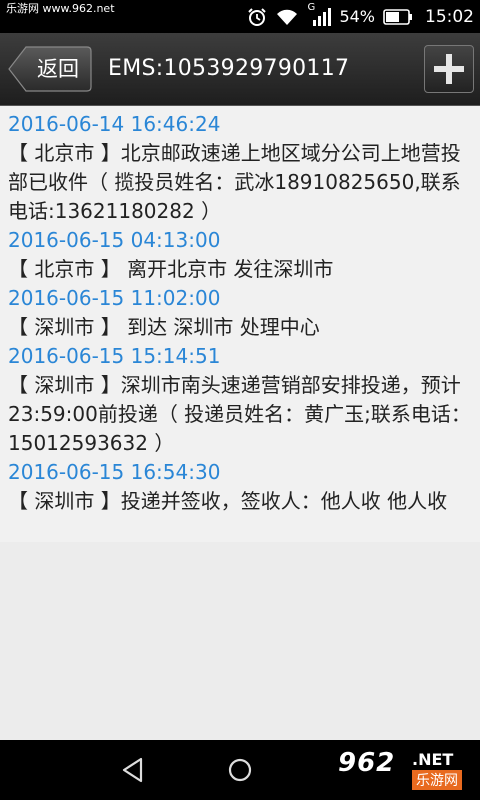 The height and width of the screenshot is (800, 480). Describe the element at coordinates (437, 780) in the screenshot. I see `watermark-cn: 乐游网` at that location.